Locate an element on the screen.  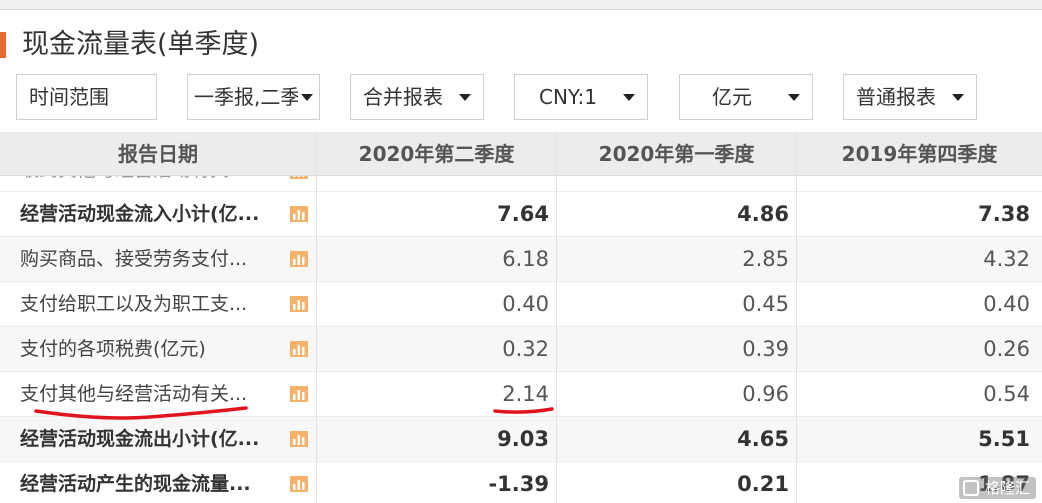
quarter-select-dropdown: 一季报,二季 is located at coordinates (253, 97).